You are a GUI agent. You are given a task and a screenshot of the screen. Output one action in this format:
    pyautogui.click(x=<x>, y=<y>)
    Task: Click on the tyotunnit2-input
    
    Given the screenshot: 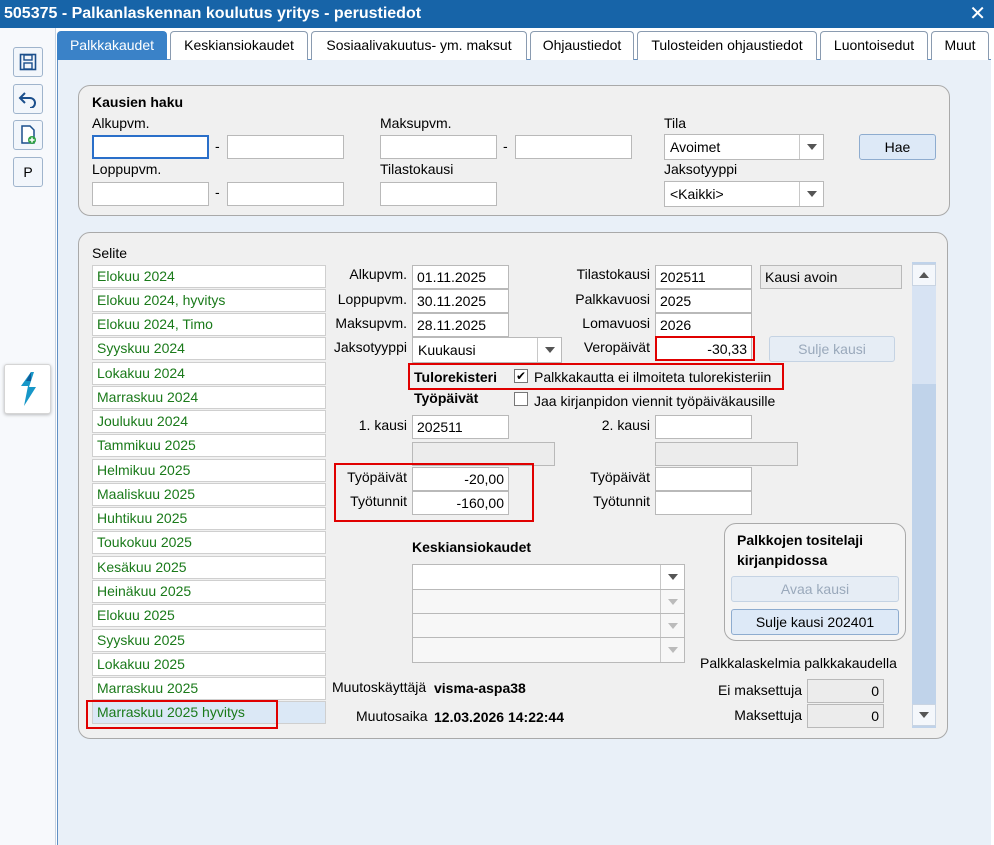 What is the action you would take?
    pyautogui.click(x=703, y=503)
    